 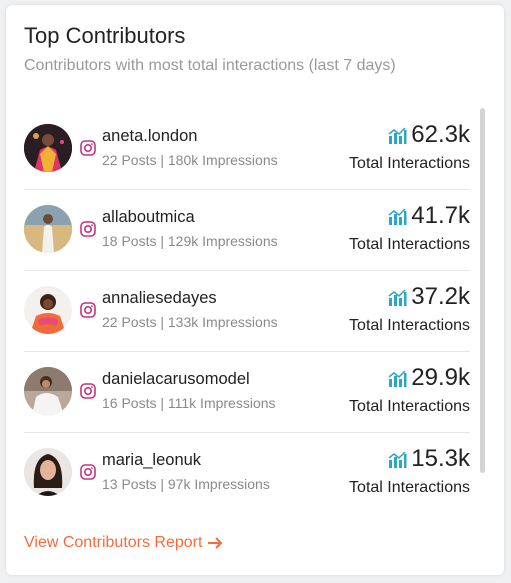 I want to click on contributor-stats: 13 Posts | 97k Impressions, so click(x=186, y=484).